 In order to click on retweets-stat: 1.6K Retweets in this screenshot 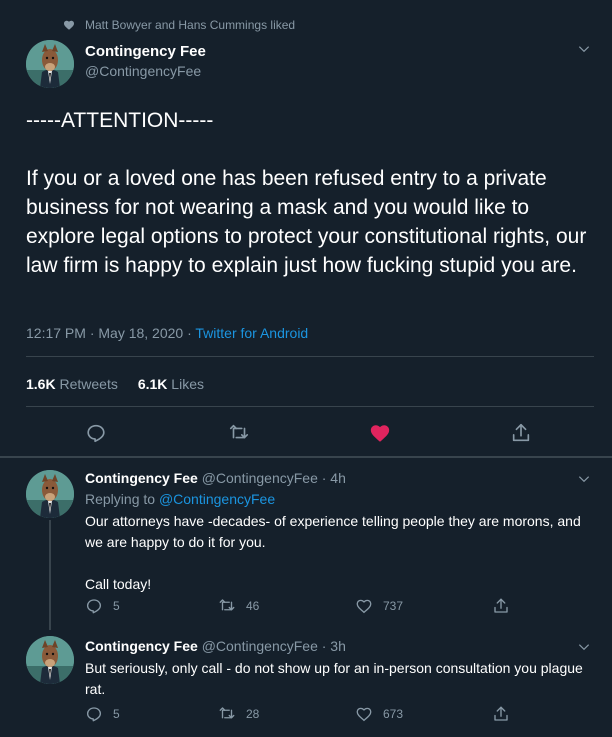, I will do `click(72, 384)`.